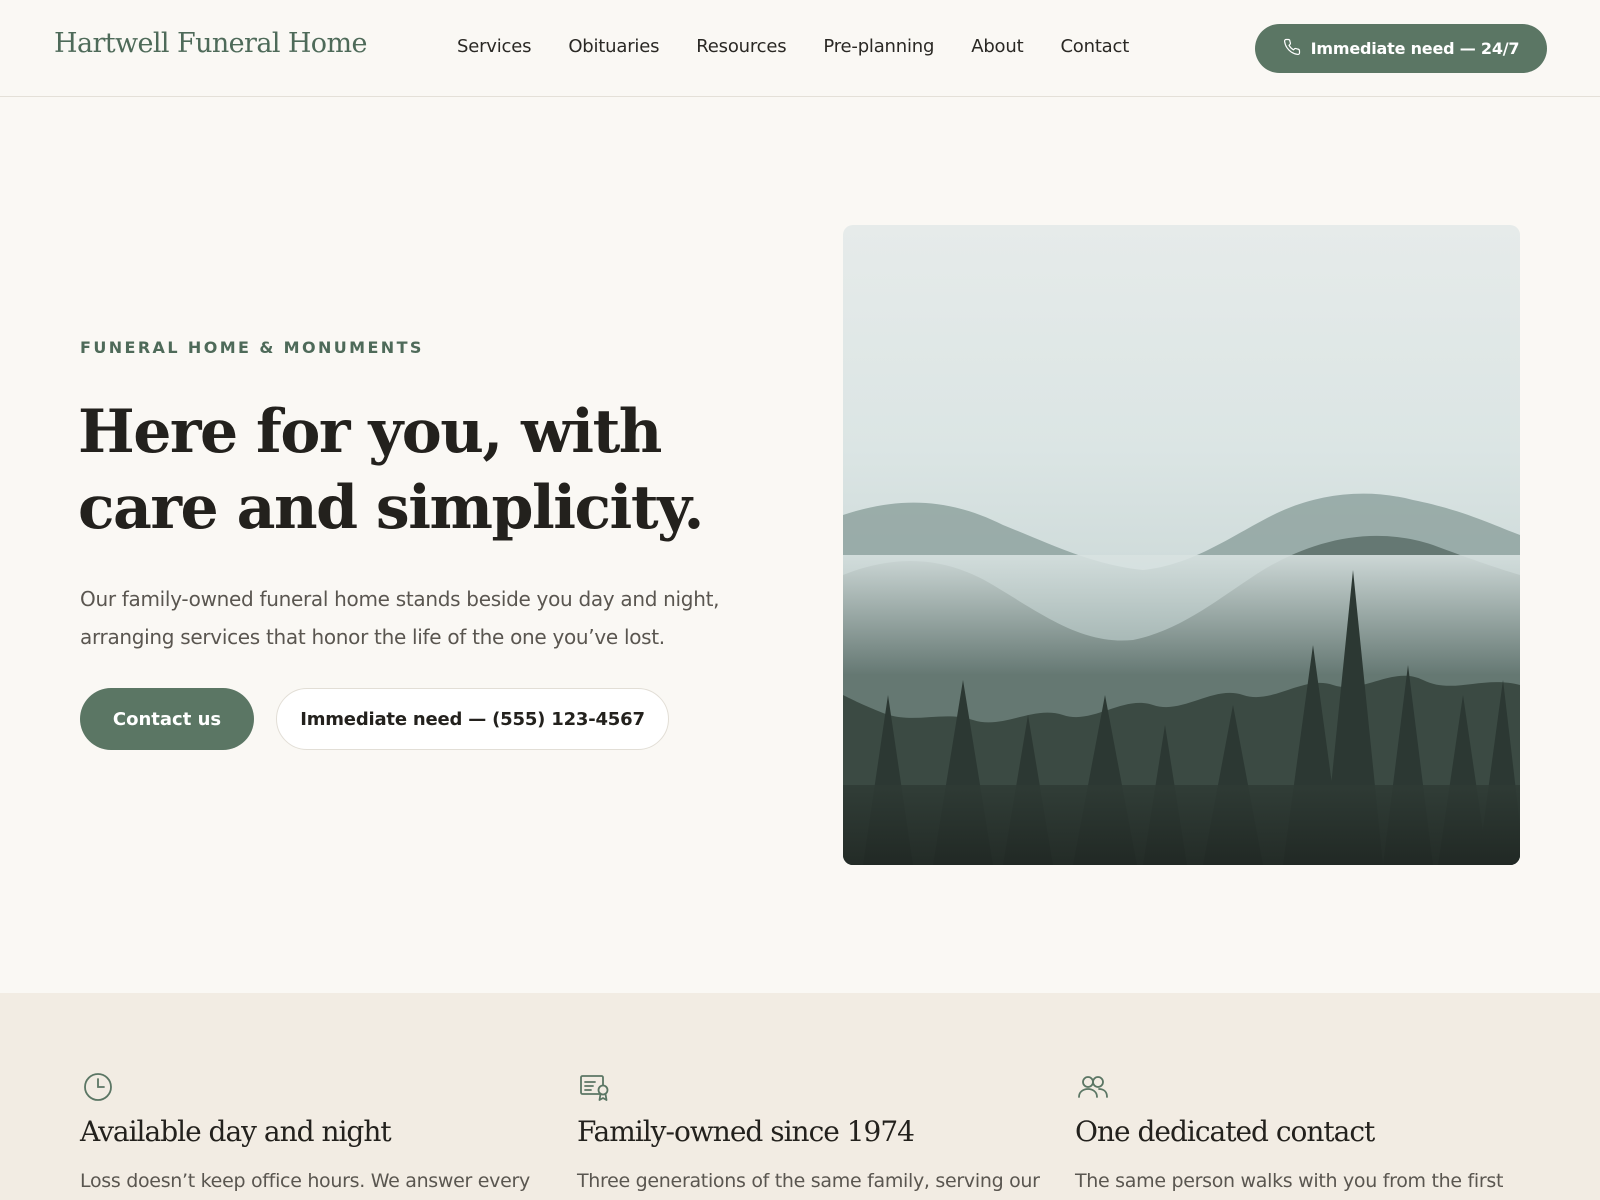 The width and height of the screenshot is (1600, 1200). I want to click on immediate-need-header-label: Immediate need — 24/7, so click(1415, 48).